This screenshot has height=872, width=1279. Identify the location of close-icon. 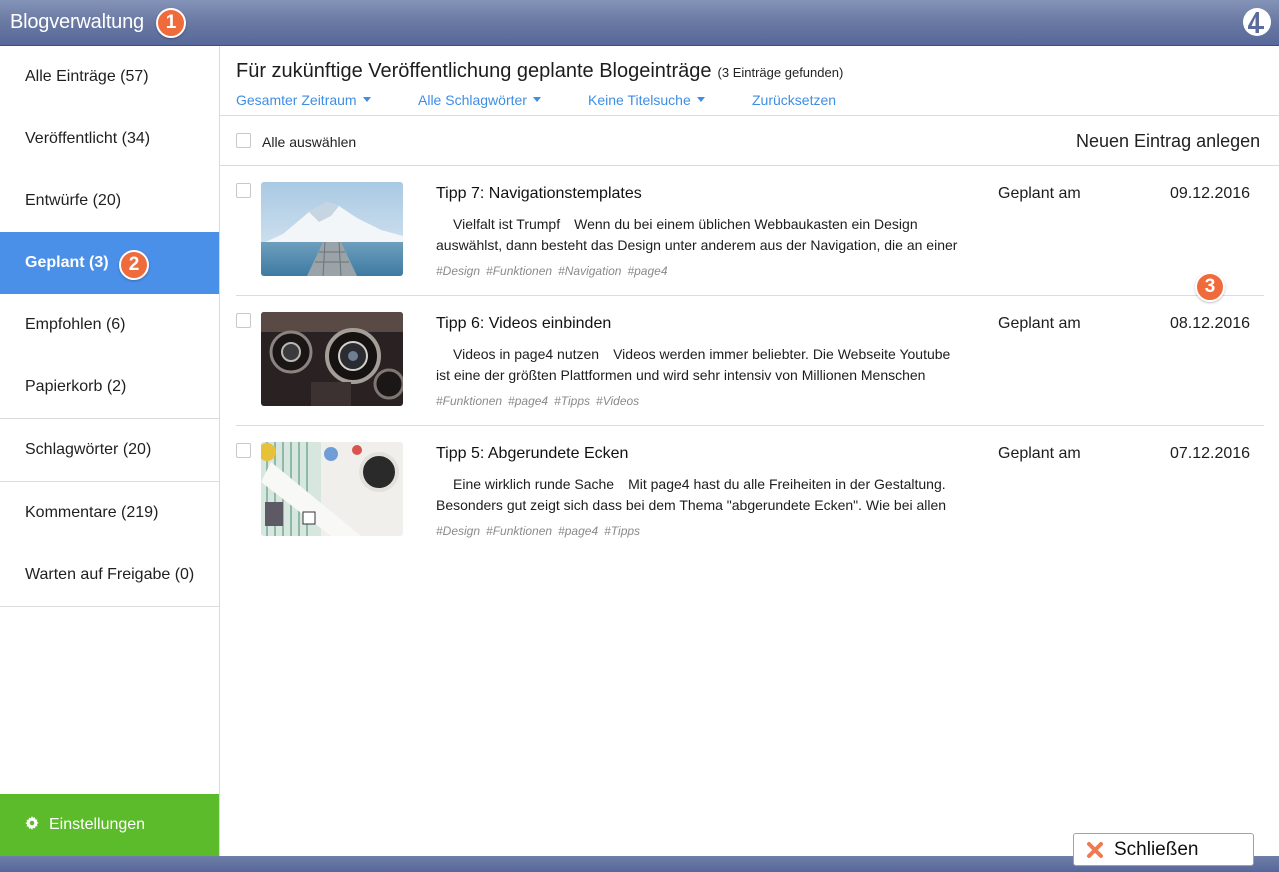
(1095, 850).